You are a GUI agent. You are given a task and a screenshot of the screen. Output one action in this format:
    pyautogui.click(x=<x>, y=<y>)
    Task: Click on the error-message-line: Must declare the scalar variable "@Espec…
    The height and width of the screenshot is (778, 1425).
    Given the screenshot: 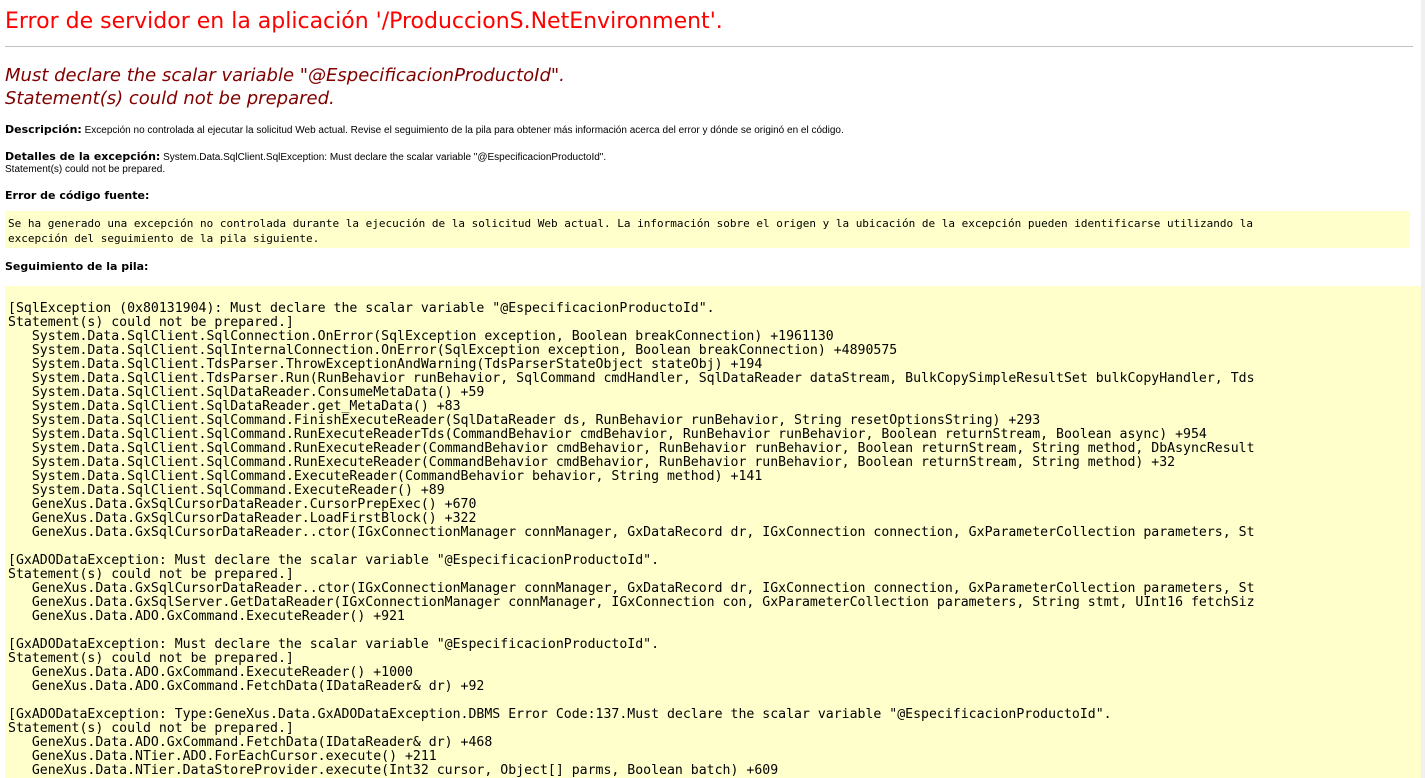 What is the action you would take?
    pyautogui.click(x=285, y=75)
    